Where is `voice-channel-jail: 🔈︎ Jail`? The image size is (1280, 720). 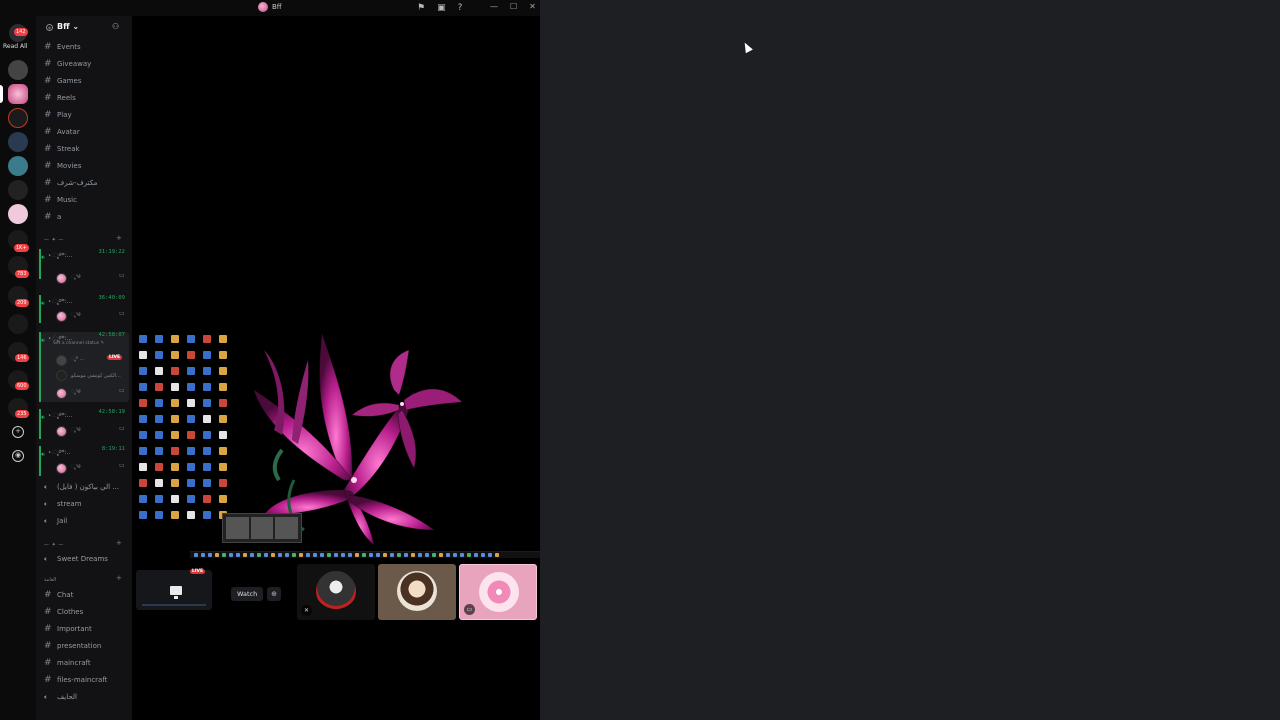
voice-channel-jail: 🔈︎ Jail is located at coordinates (55, 521).